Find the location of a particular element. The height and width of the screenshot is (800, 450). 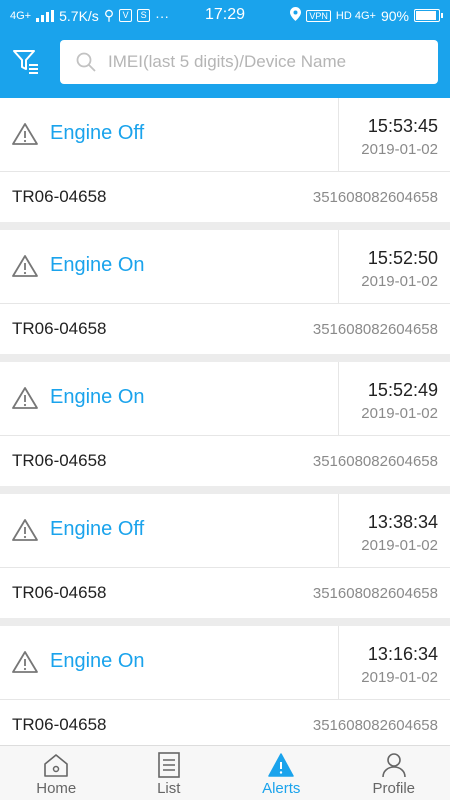

location-icon is located at coordinates (296, 15).